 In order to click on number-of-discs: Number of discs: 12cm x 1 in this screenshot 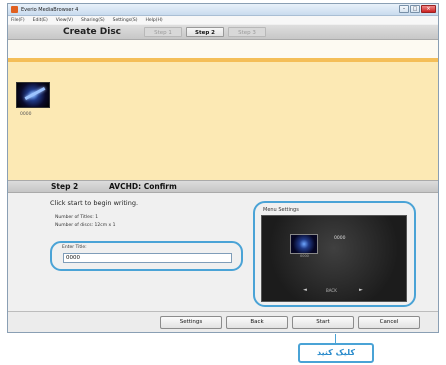, I will do `click(85, 225)`.